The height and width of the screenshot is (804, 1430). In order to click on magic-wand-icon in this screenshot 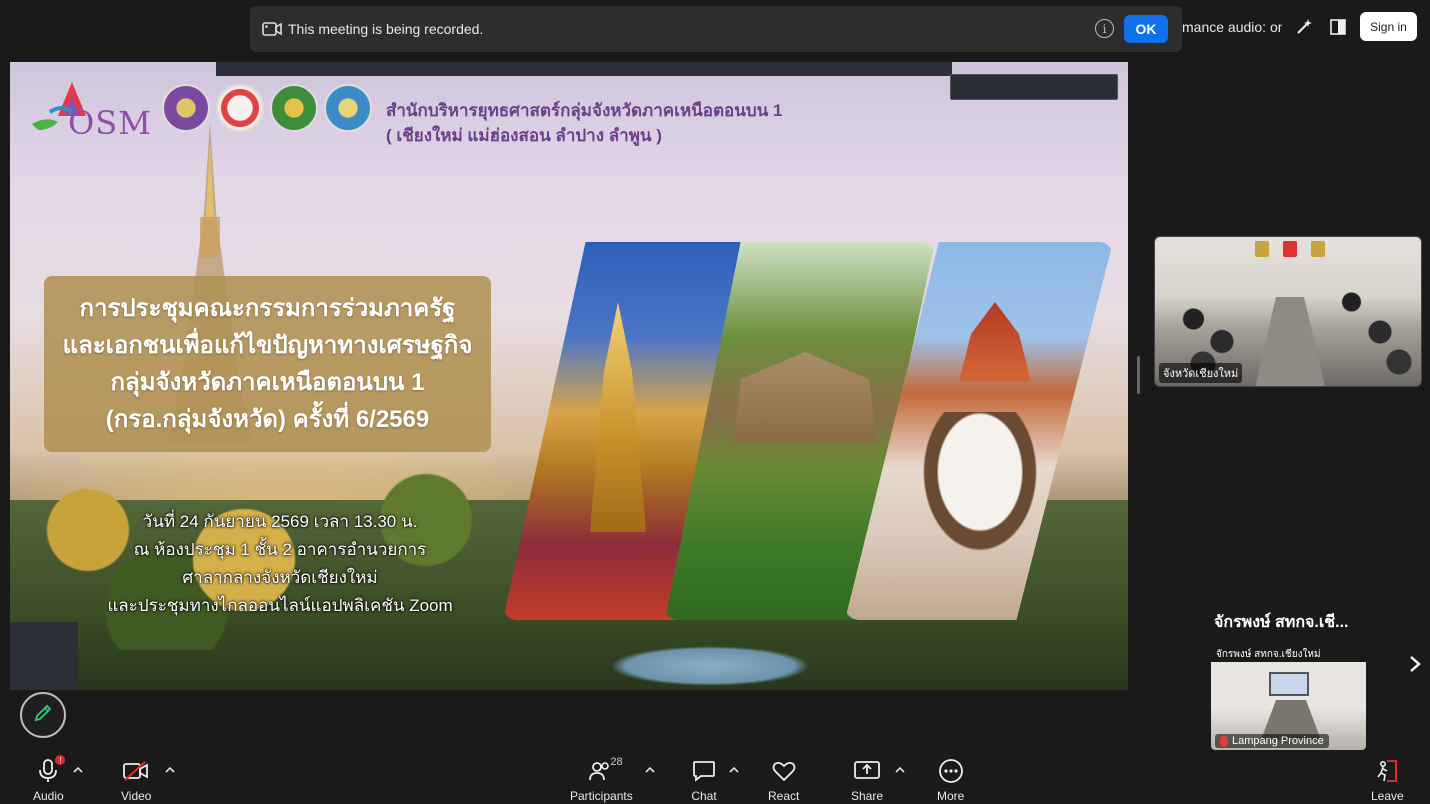, I will do `click(1304, 27)`.